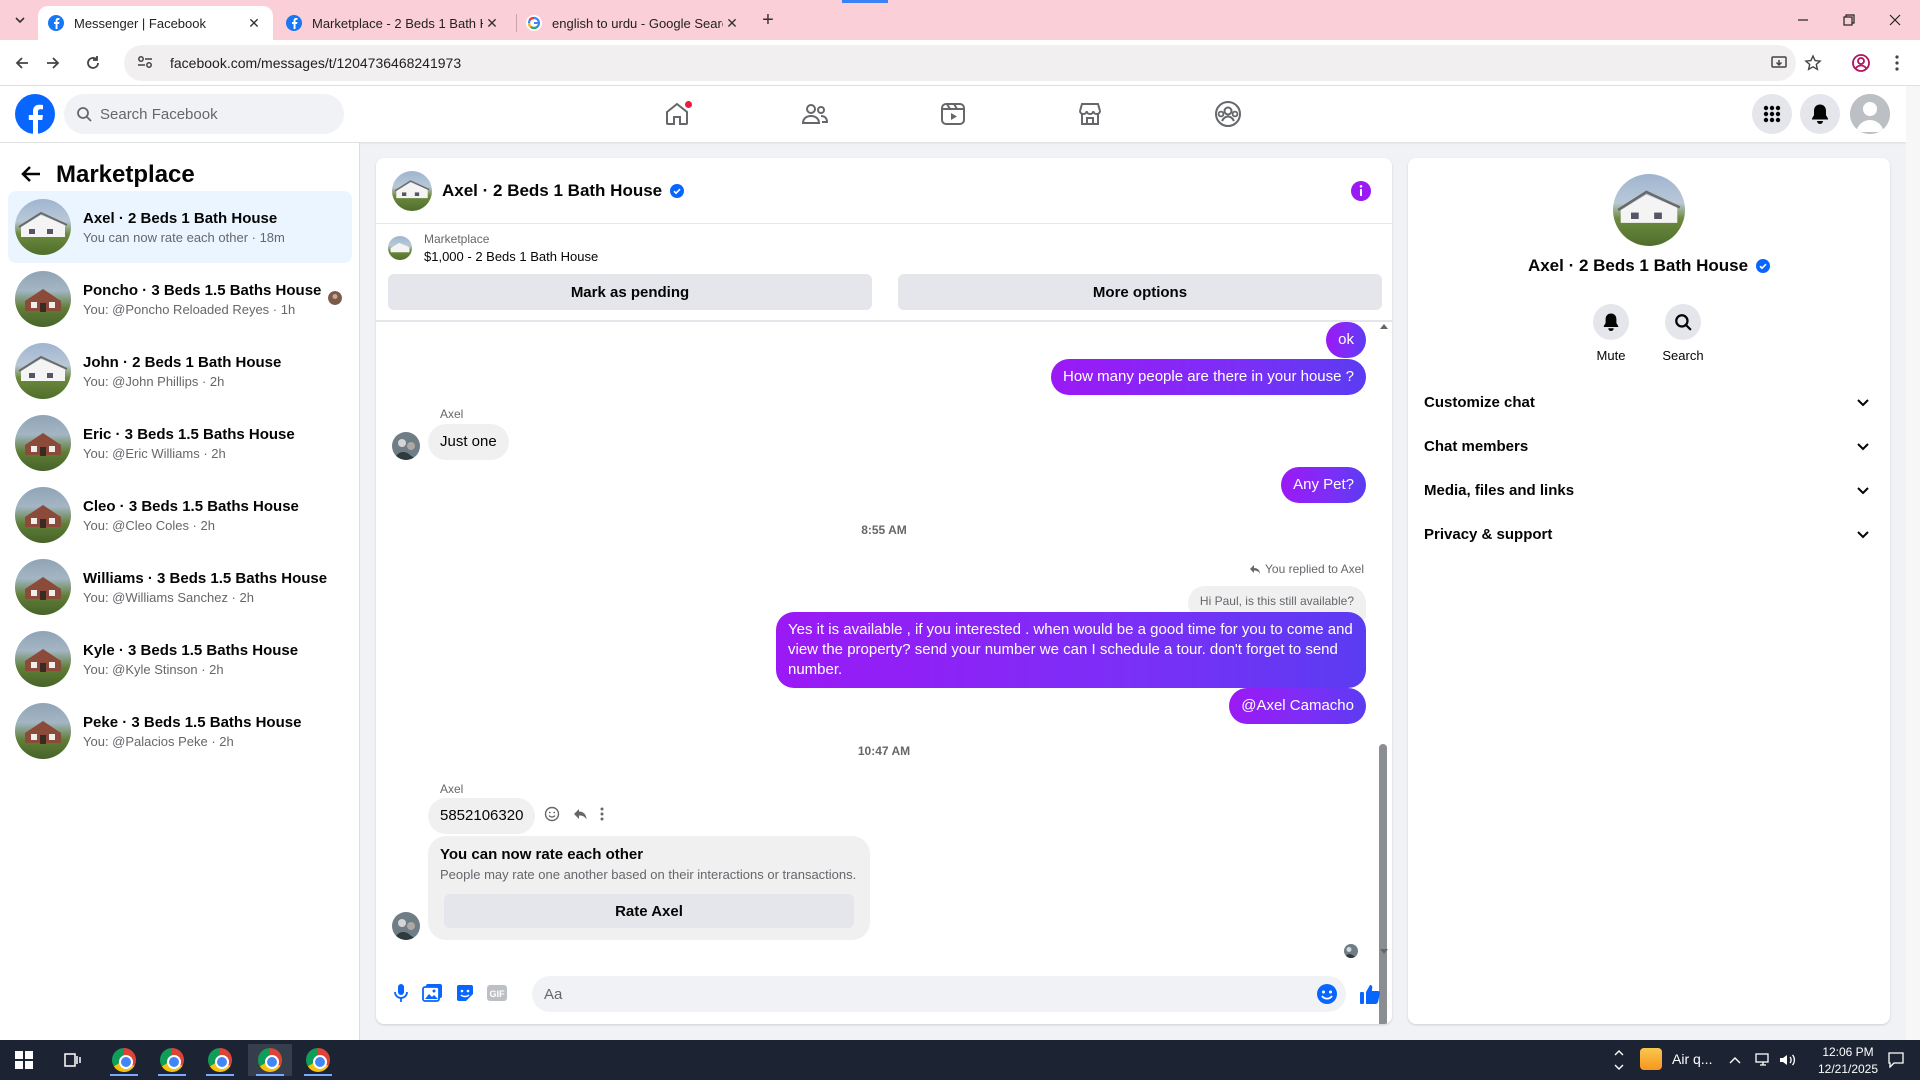 This screenshot has height=1080, width=1920. Describe the element at coordinates (1327, 994) in the screenshot. I see `emoji-button` at that location.